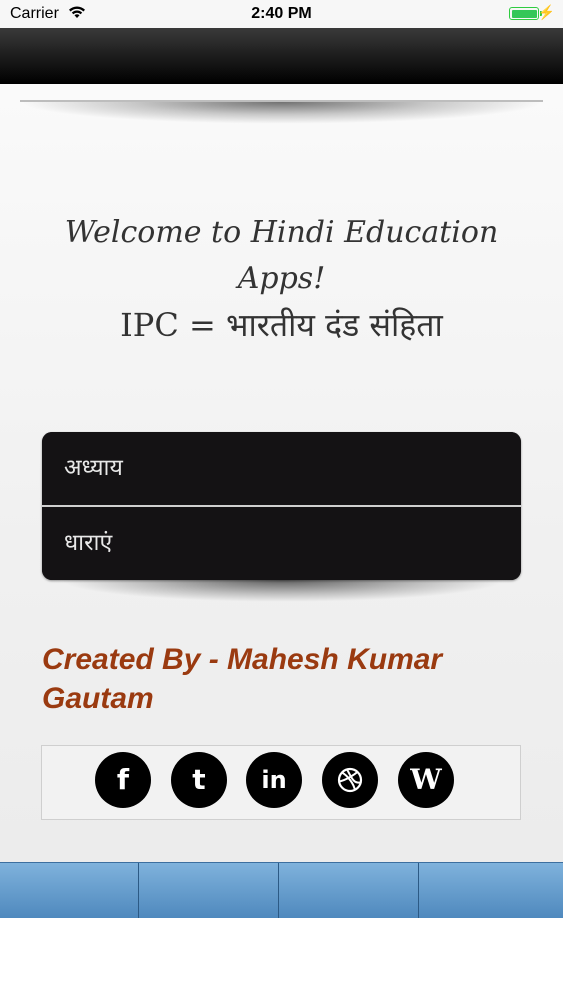  Describe the element at coordinates (242, 659) in the screenshot. I see `credit-line-1: Created By - Mahesh Kumar` at that location.